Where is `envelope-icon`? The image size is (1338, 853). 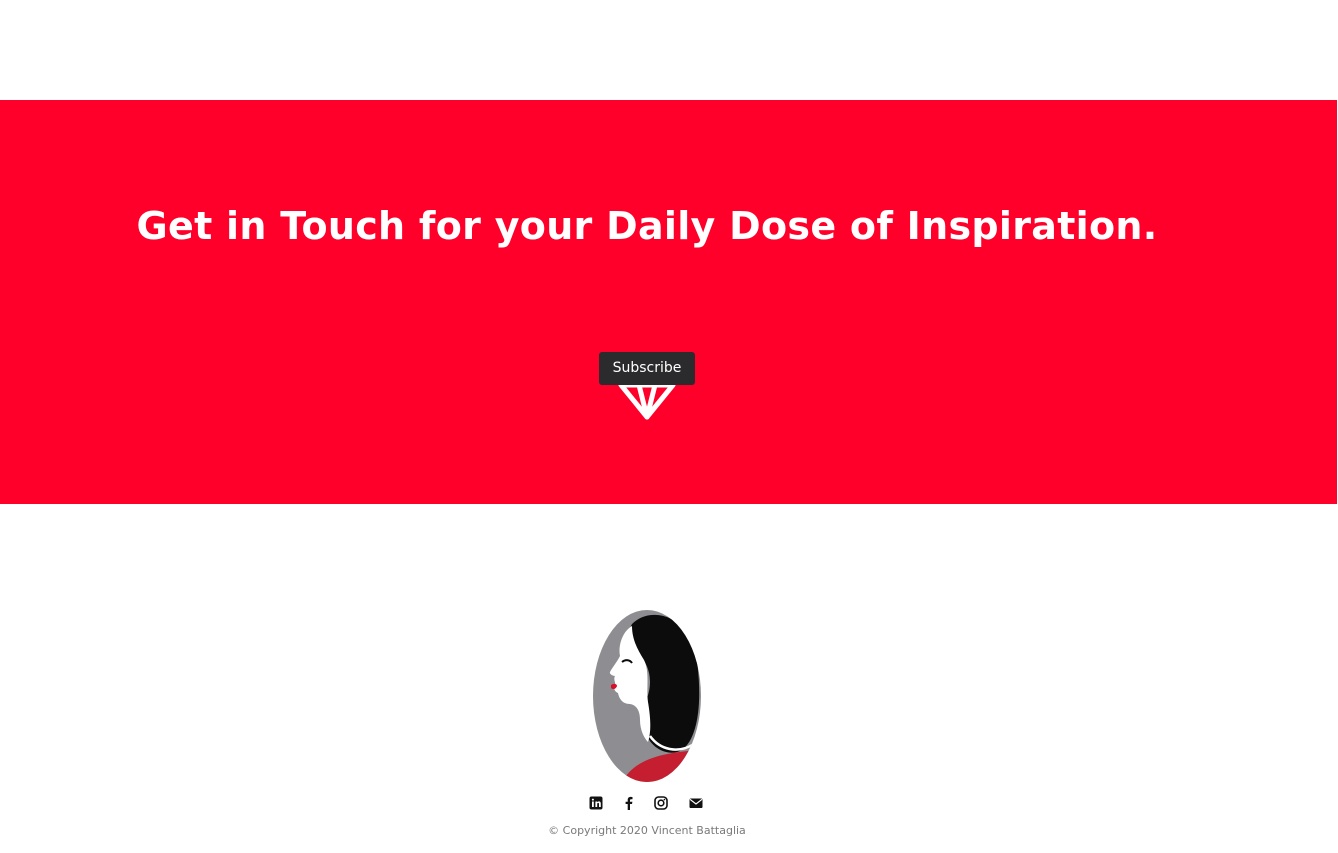
envelope-icon is located at coordinates (696, 803).